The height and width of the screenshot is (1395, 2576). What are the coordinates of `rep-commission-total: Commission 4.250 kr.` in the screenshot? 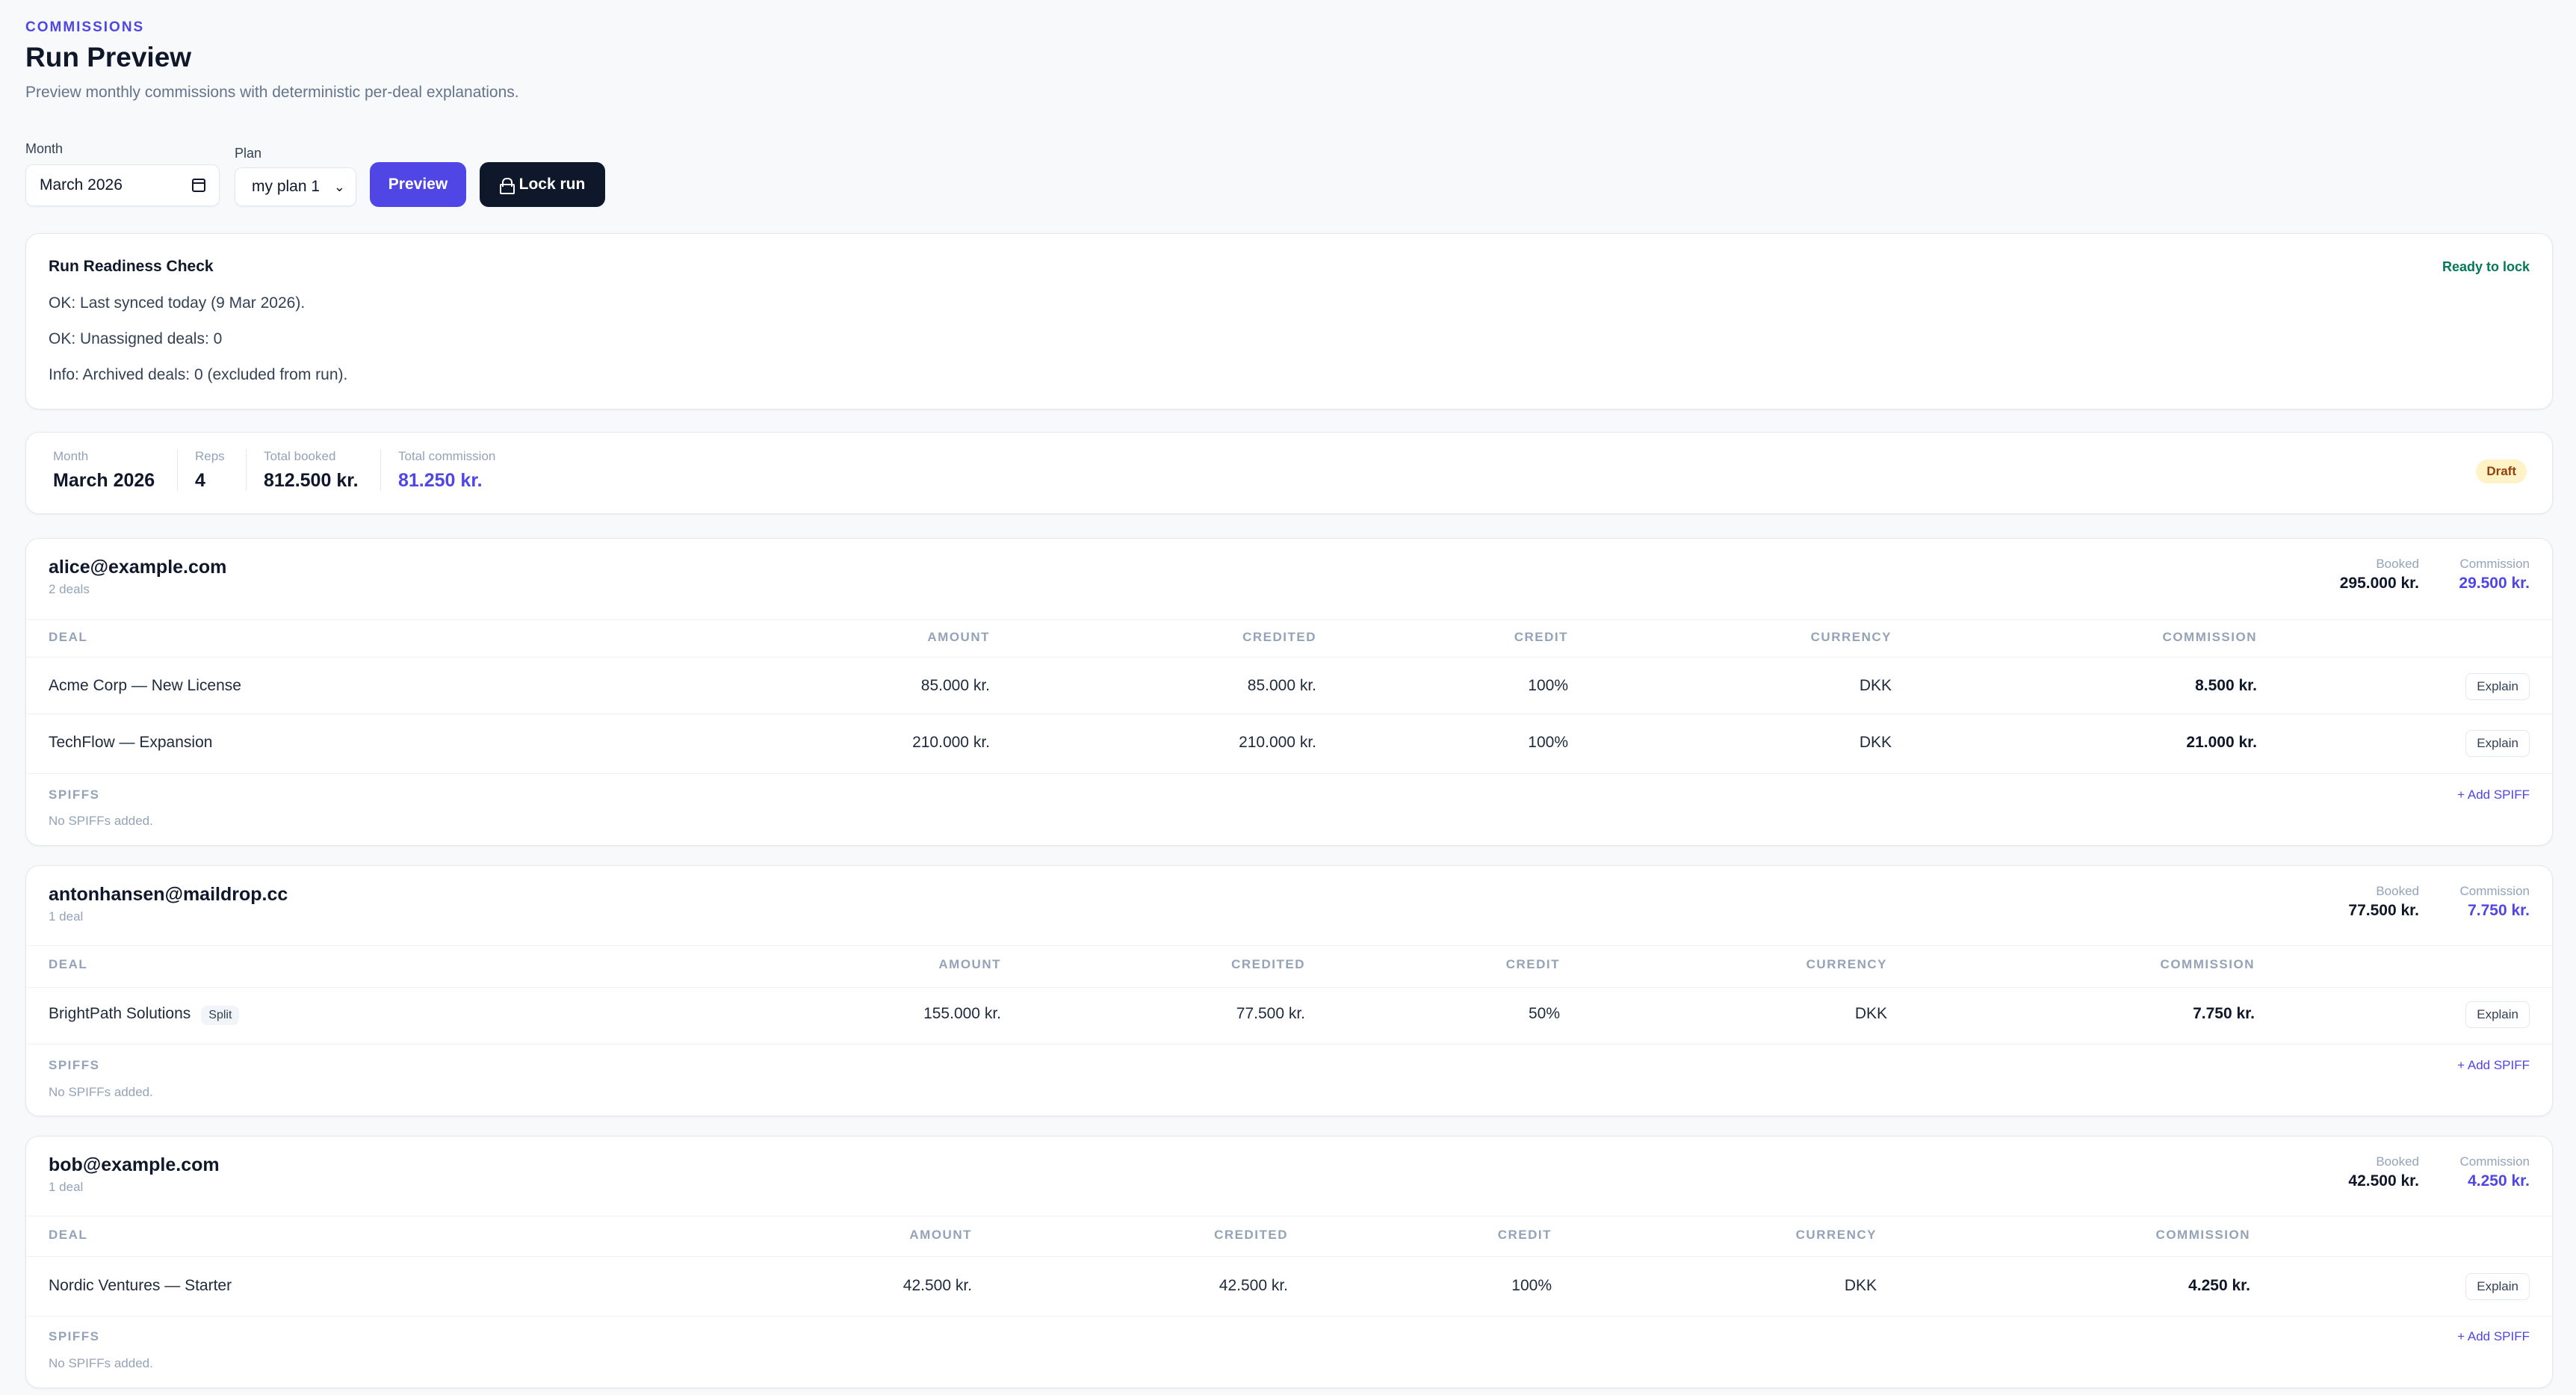 It's located at (2494, 1172).